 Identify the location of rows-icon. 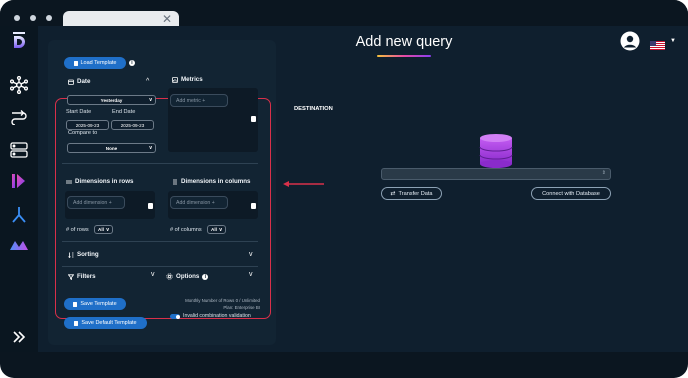
(69, 181).